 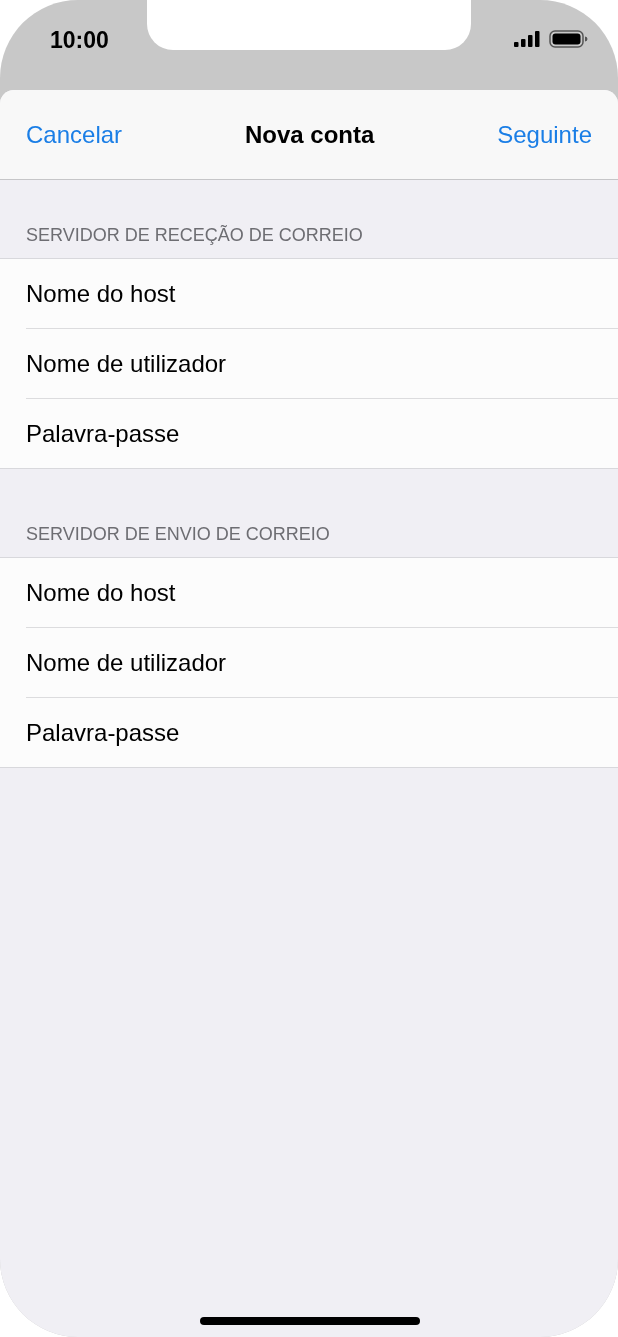 What do you see at coordinates (527, 39) in the screenshot?
I see `signal-icon` at bounding box center [527, 39].